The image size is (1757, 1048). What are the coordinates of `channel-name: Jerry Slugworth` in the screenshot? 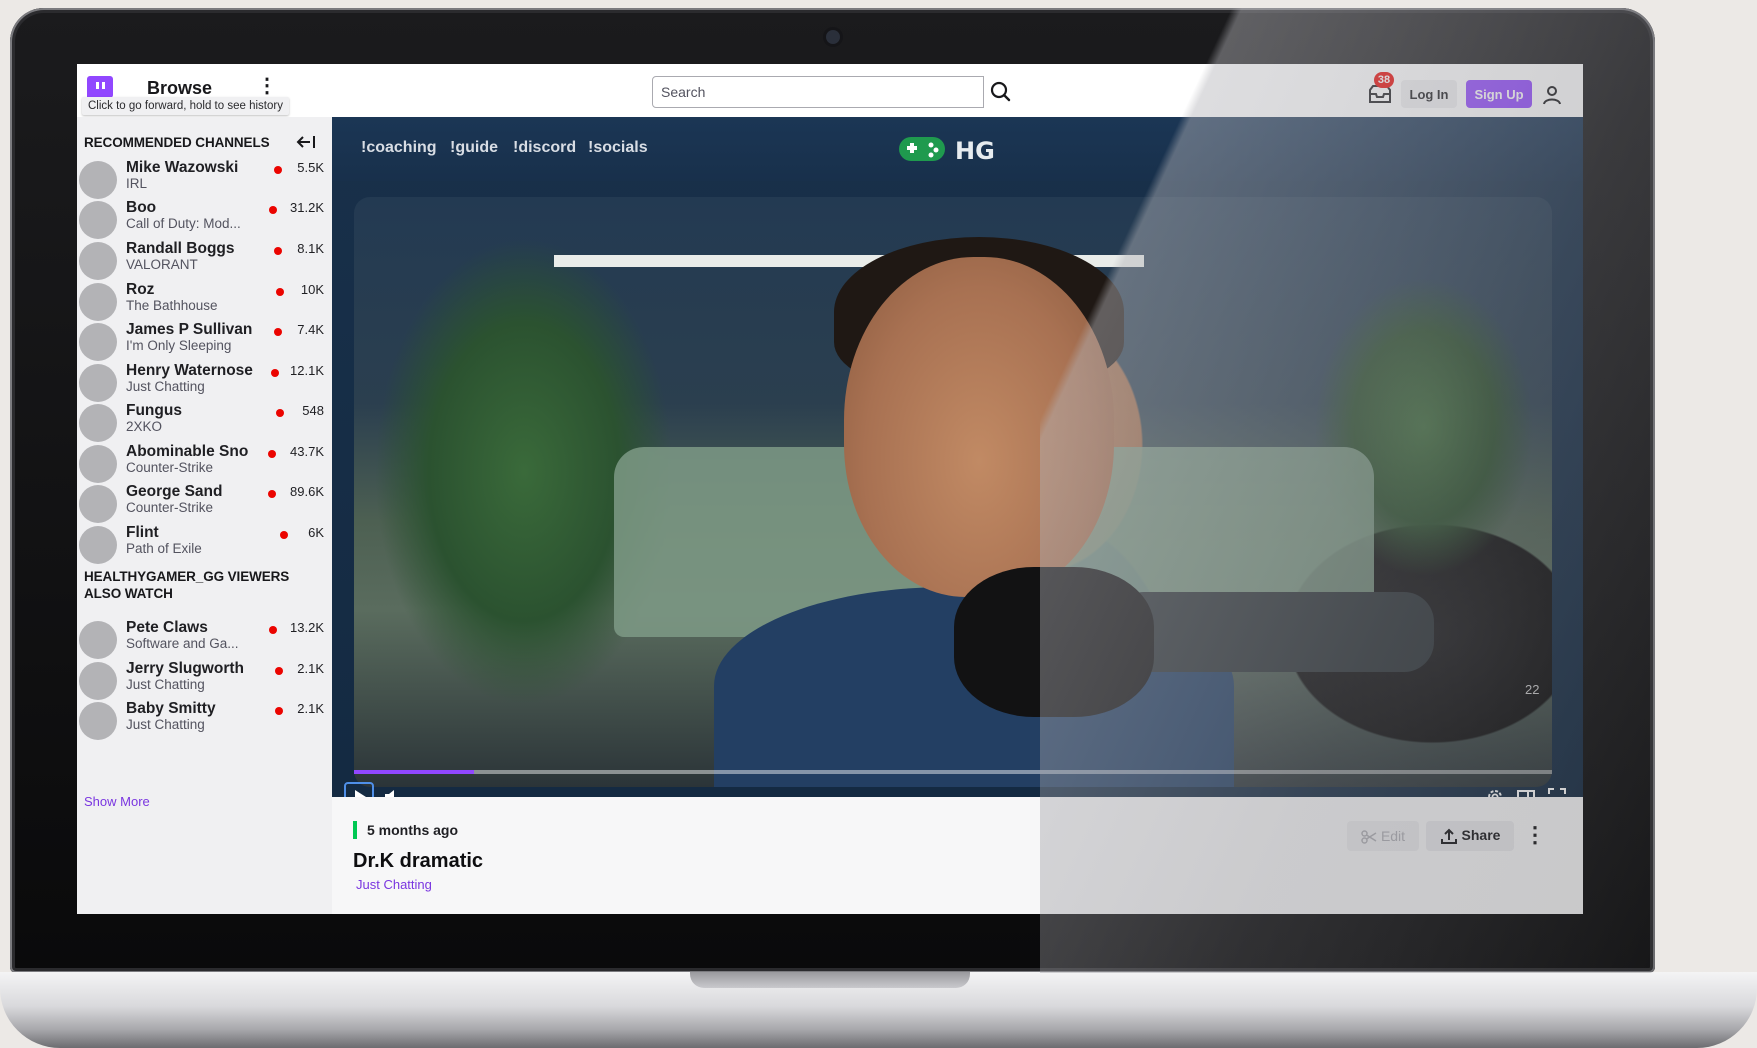 It's located at (185, 668).